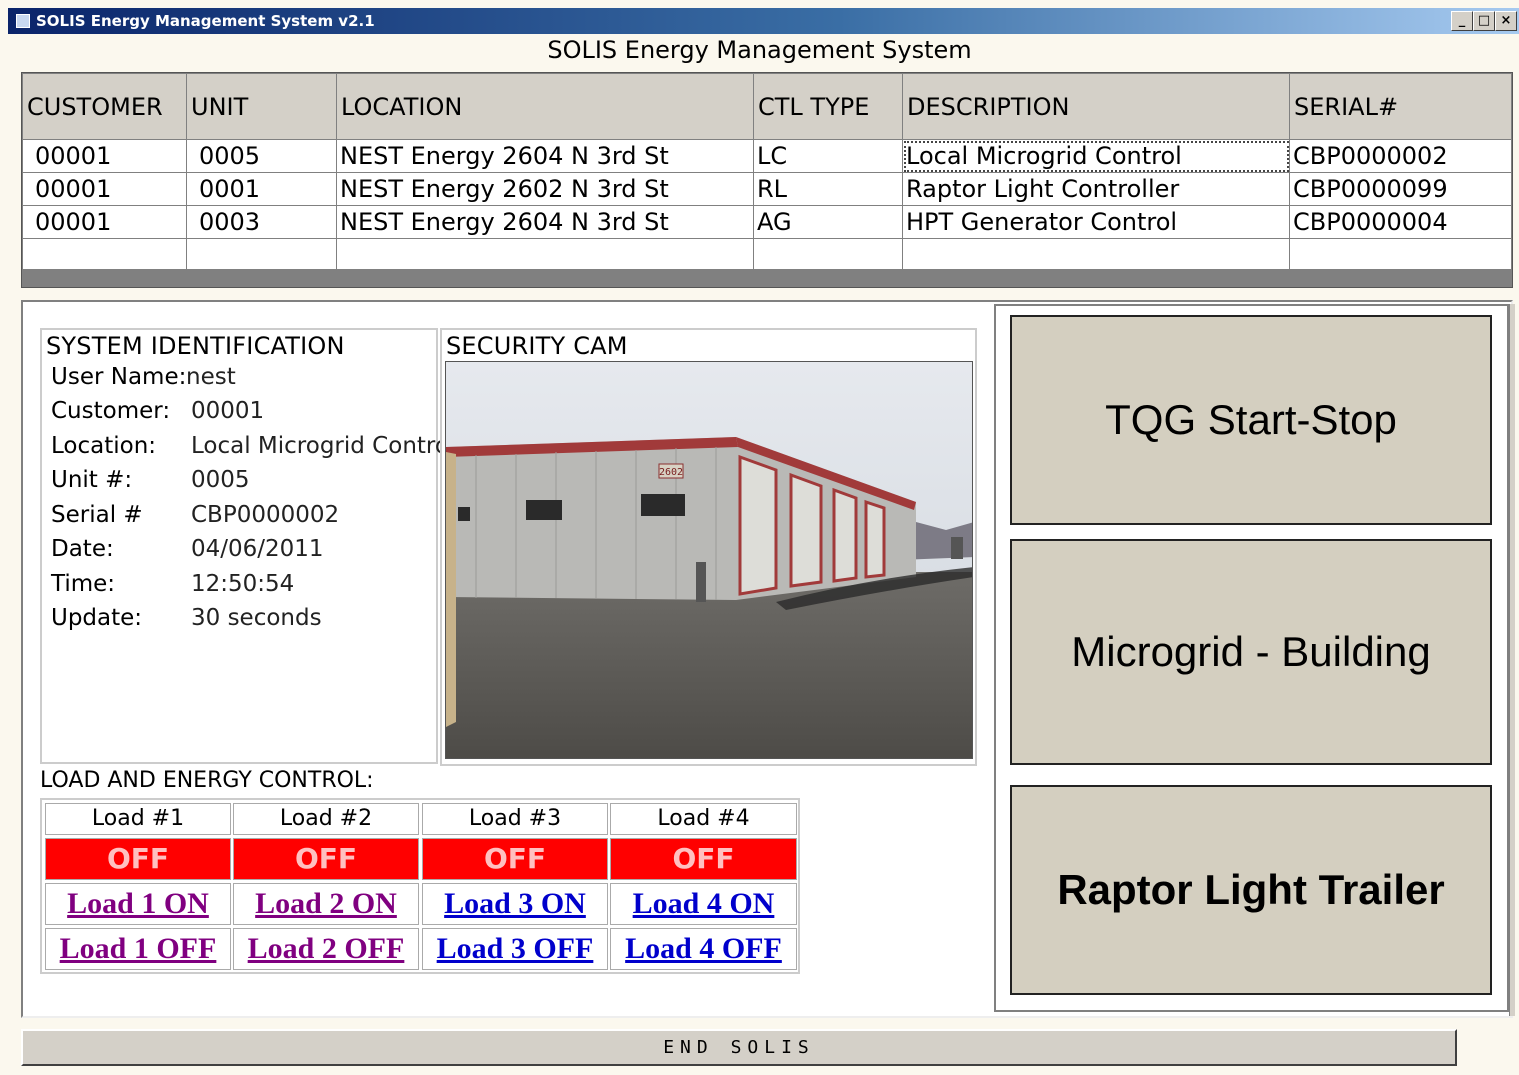 This screenshot has height=1075, width=1519. I want to click on field-update: Update: 30 seconds, so click(186, 618).